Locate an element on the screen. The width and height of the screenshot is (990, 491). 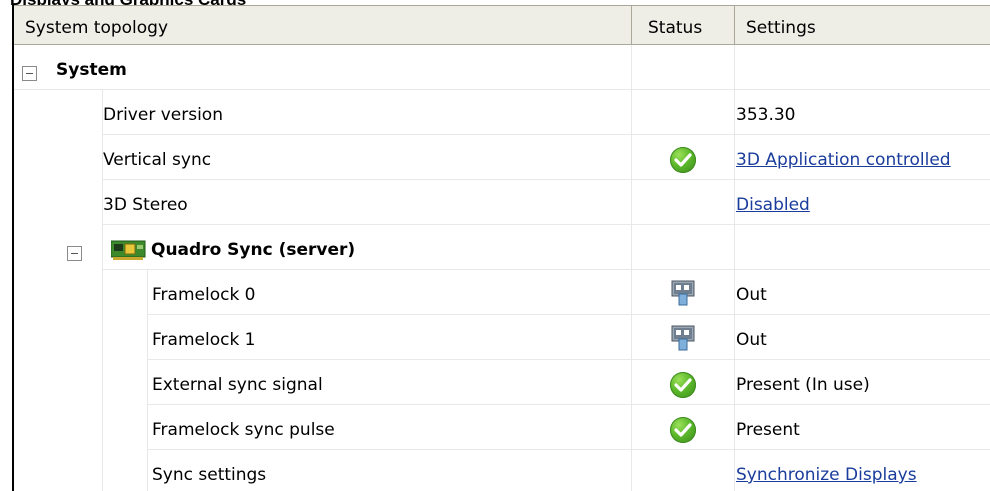
tree-row-label: Framelock sync pulse is located at coordinates (243, 430).